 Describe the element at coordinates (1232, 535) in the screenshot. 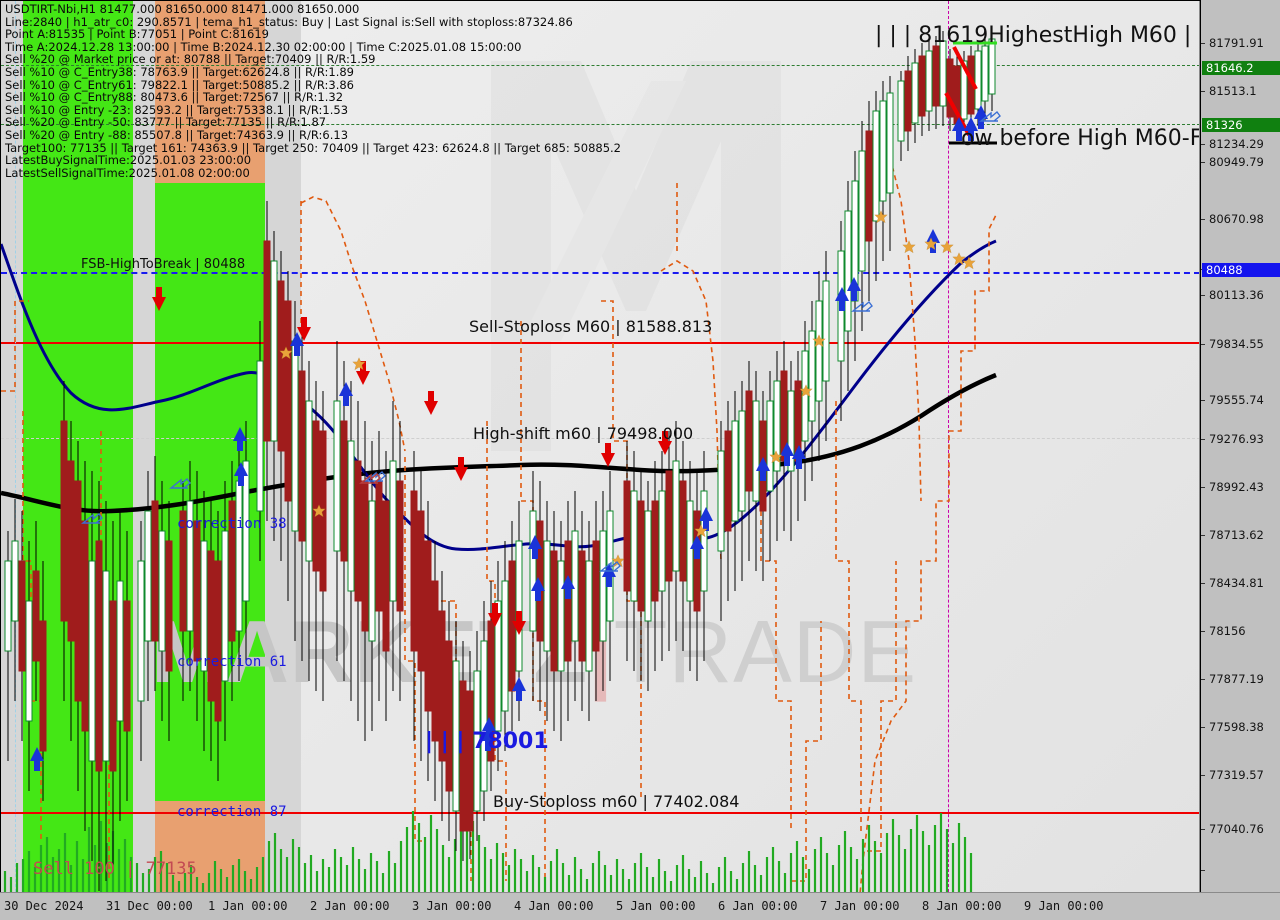

I see `price-tick: 78713.62` at that location.